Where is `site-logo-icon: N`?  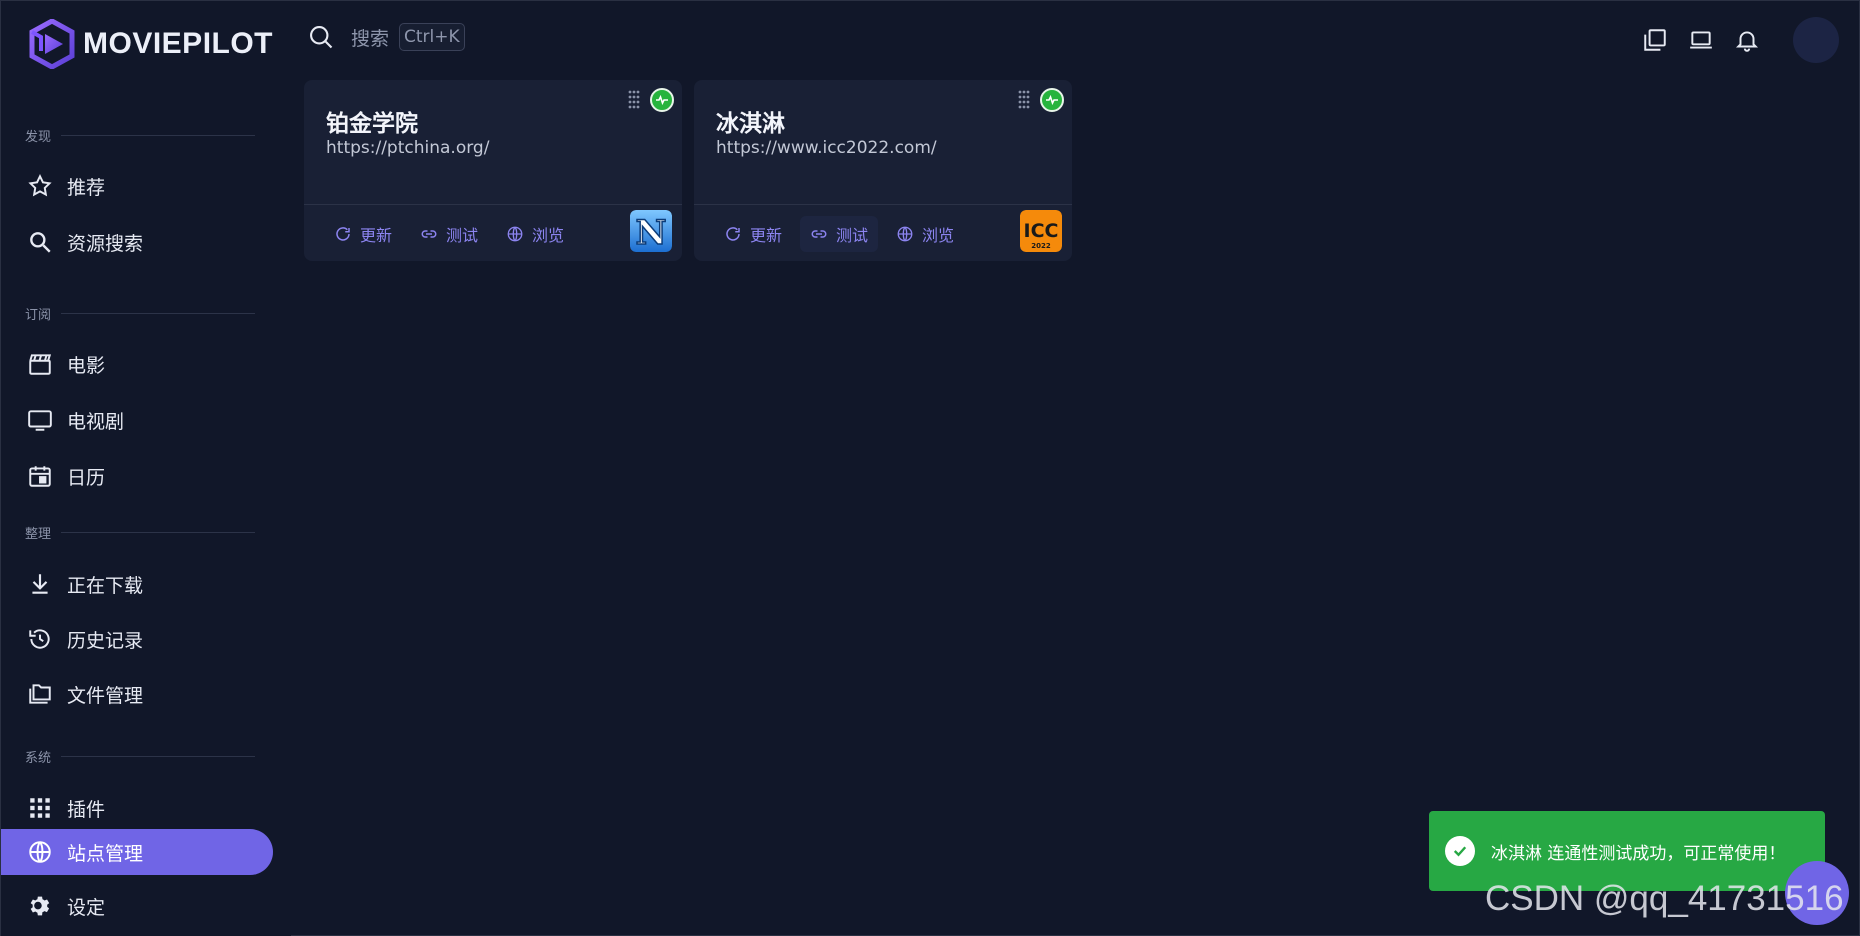 site-logo-icon: N is located at coordinates (651, 231).